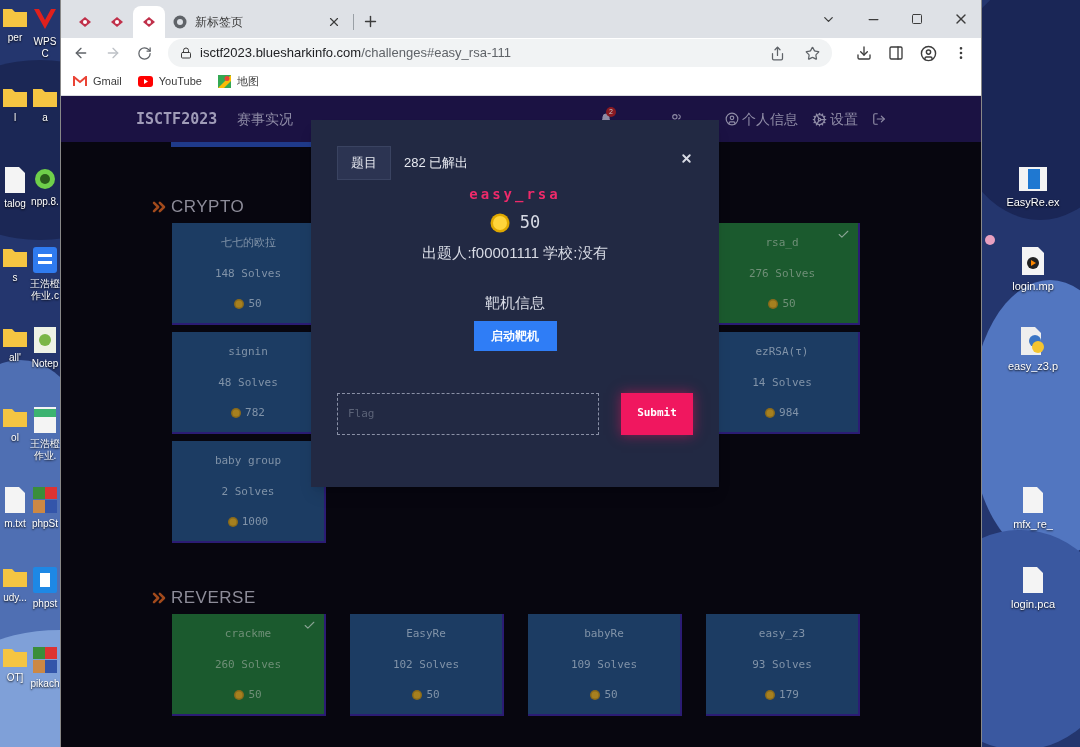 The width and height of the screenshot is (1080, 747). What do you see at coordinates (777, 53) in the screenshot?
I see `share-icon` at bounding box center [777, 53].